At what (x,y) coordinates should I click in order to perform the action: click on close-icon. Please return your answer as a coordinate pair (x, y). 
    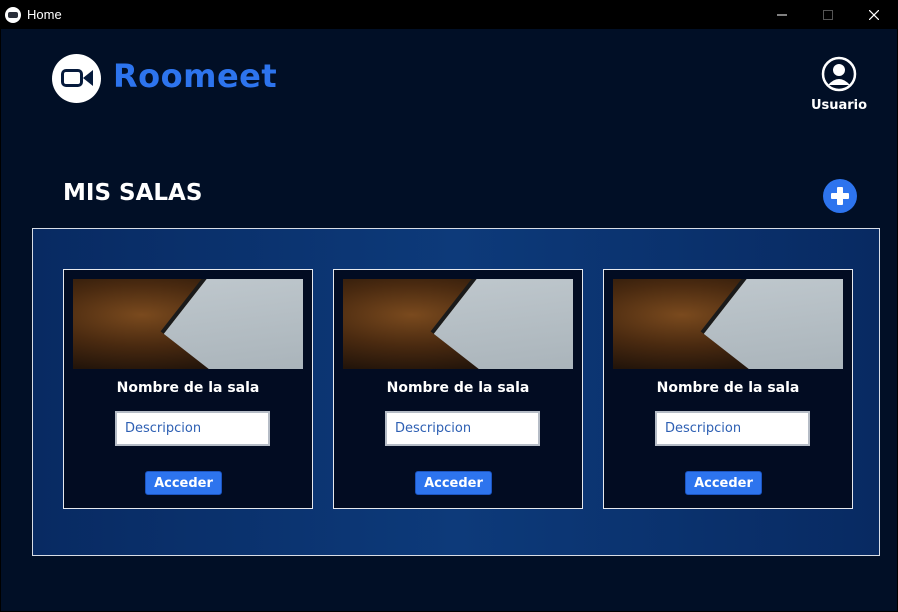
    Looking at the image, I should click on (874, 14).